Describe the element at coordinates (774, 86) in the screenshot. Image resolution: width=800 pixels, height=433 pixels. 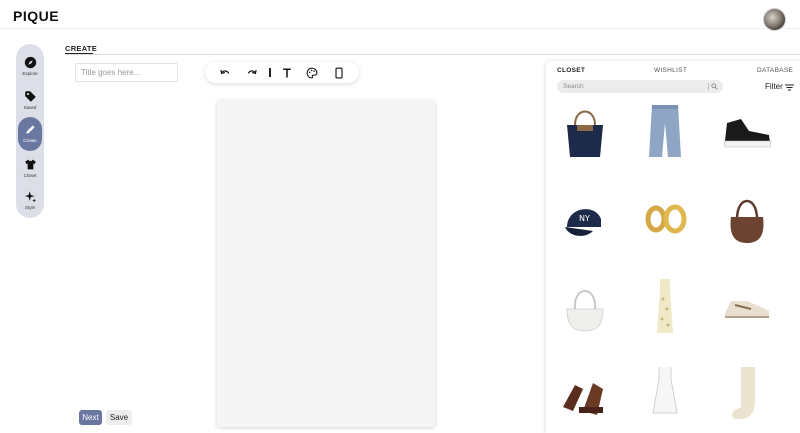
I see `filter-button: Filter` at that location.